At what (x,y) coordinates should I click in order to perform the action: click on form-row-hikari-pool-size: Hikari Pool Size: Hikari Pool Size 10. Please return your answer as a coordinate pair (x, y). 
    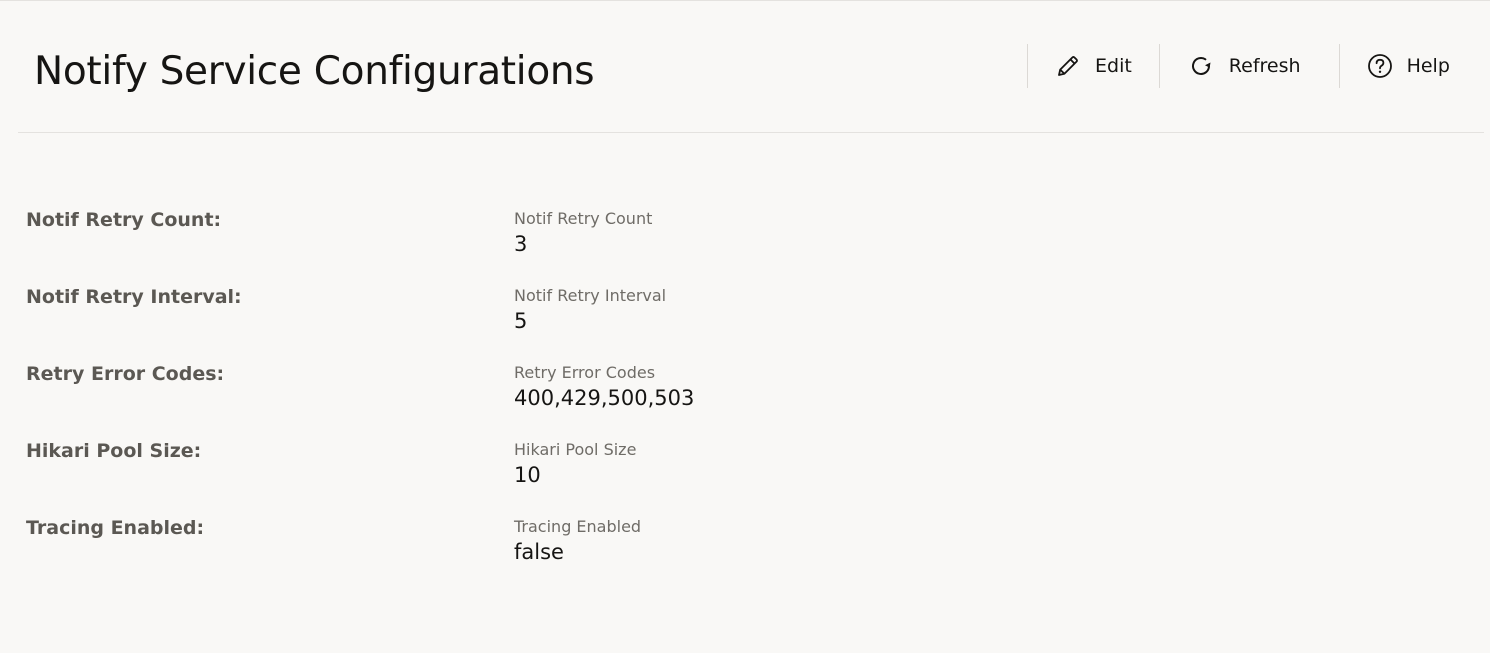
    Looking at the image, I should click on (526, 476).